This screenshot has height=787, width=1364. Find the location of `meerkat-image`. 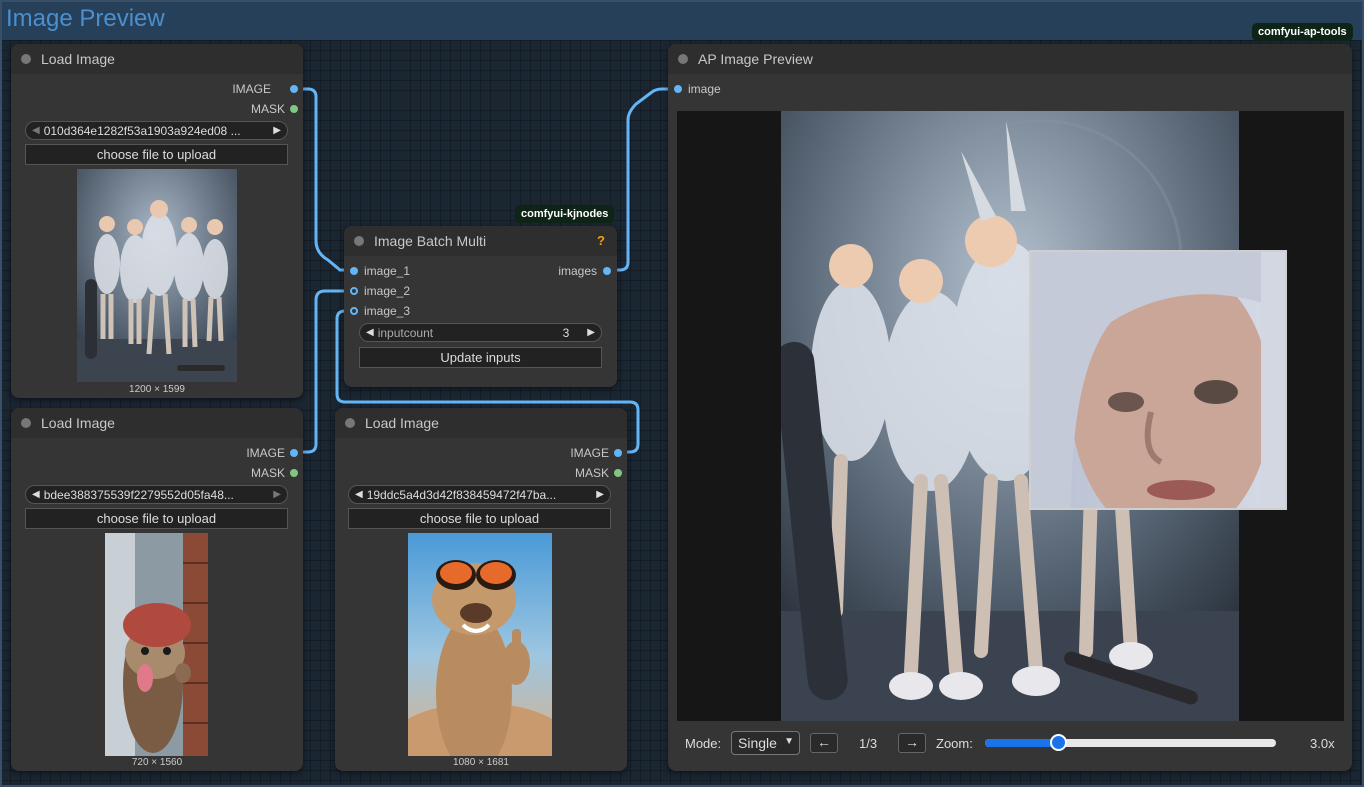

meerkat-image is located at coordinates (480, 644).